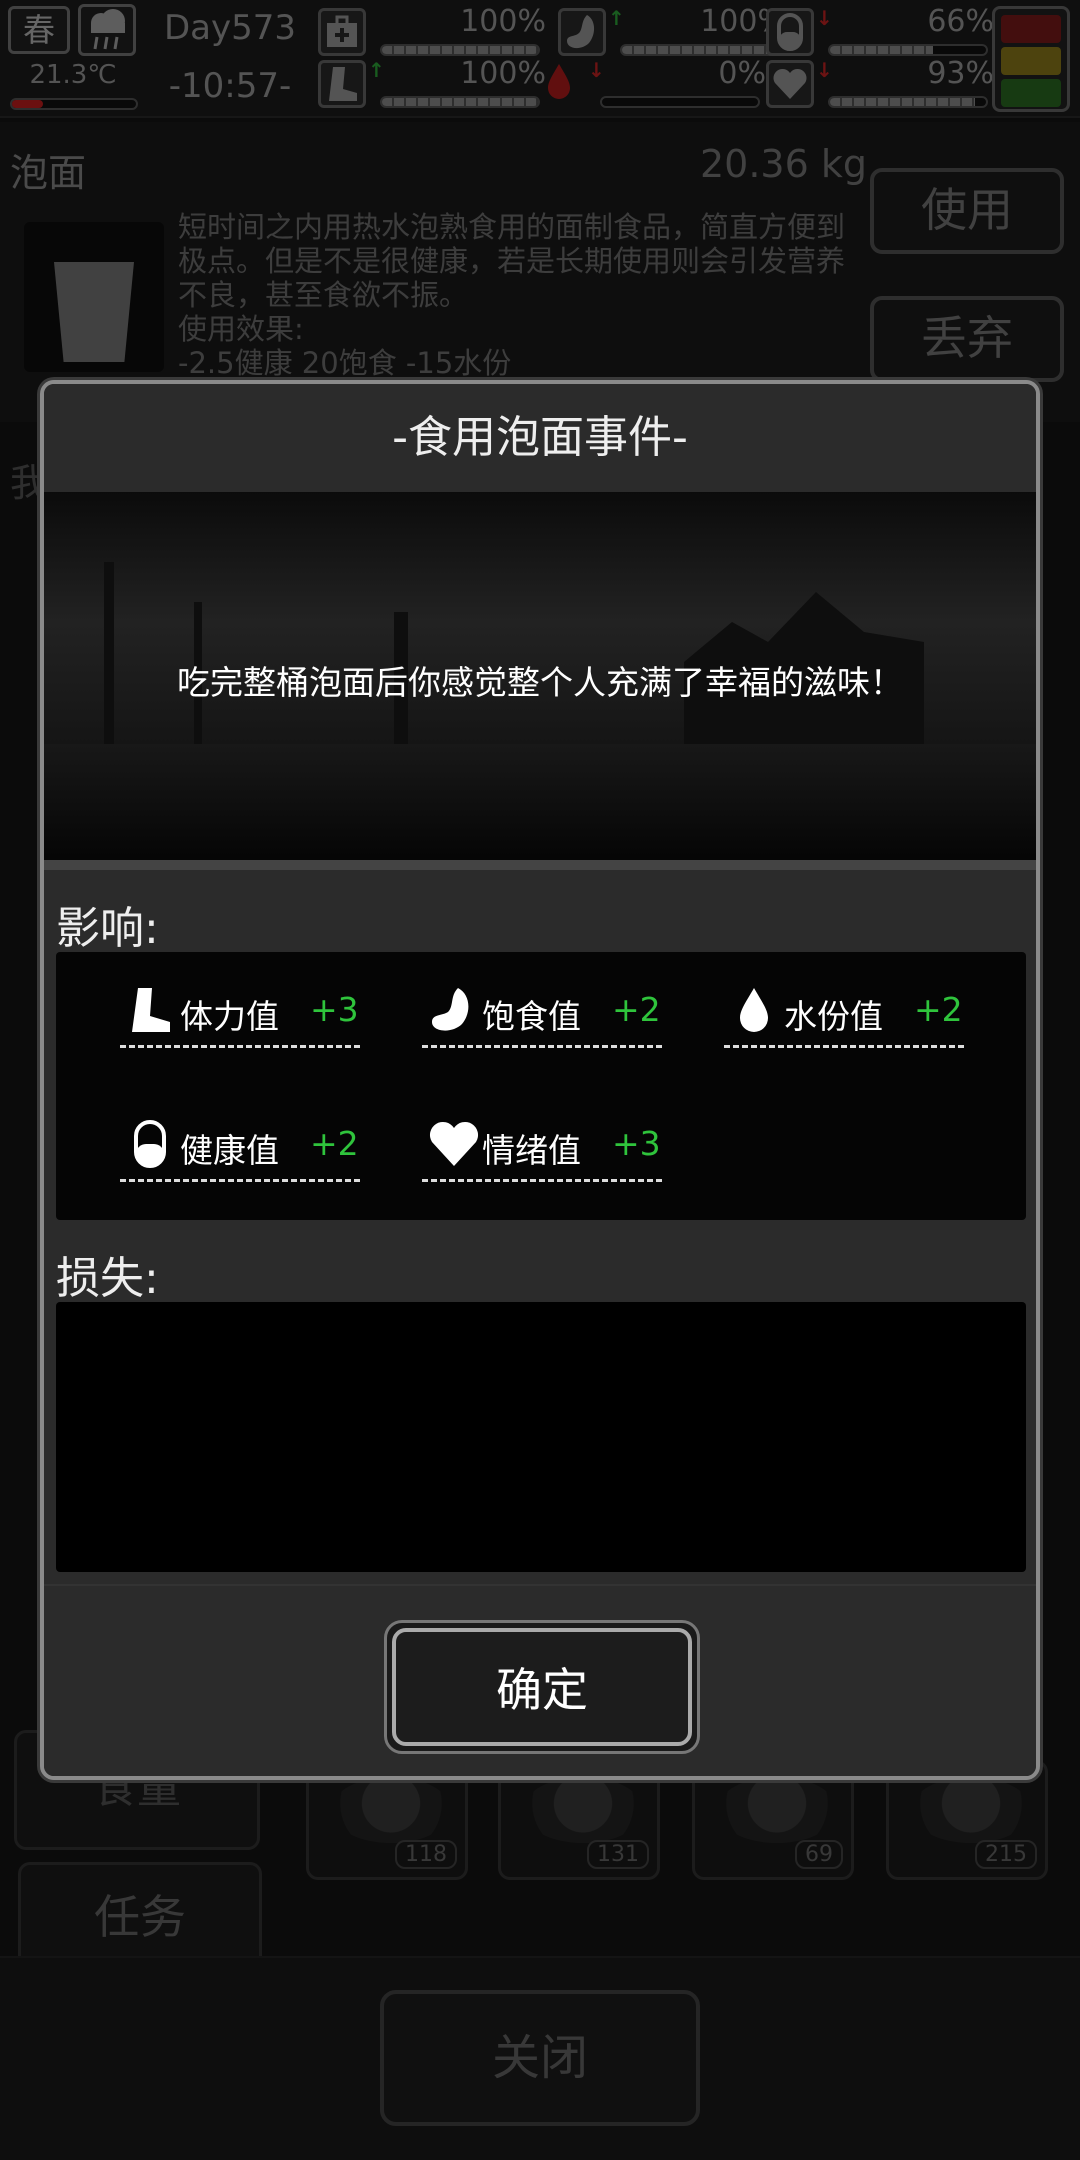 This screenshot has height=2160, width=1080. Describe the element at coordinates (150, 1010) in the screenshot. I see `boot-icon` at that location.